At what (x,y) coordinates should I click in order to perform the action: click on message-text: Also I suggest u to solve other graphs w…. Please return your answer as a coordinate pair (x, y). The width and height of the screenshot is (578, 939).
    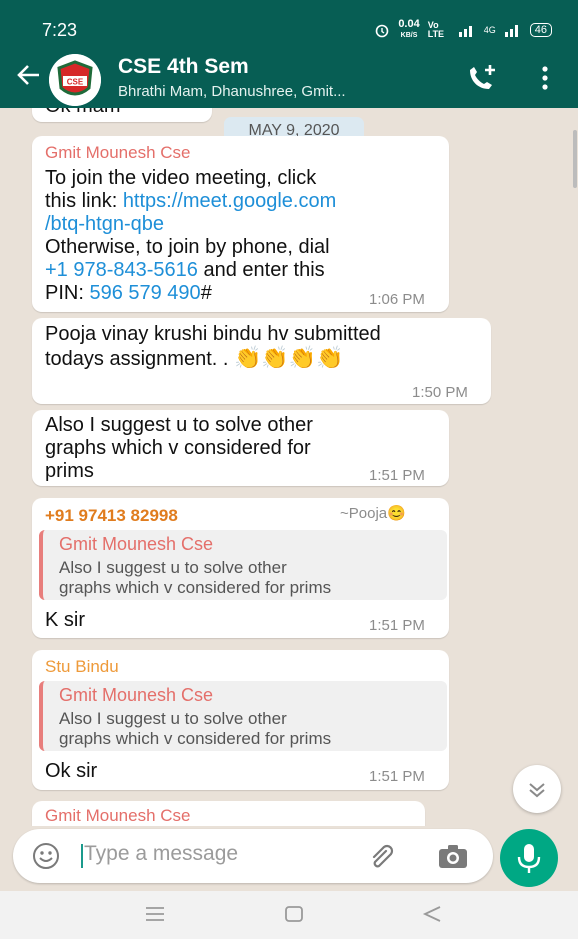
    Looking at the image, I should click on (179, 448).